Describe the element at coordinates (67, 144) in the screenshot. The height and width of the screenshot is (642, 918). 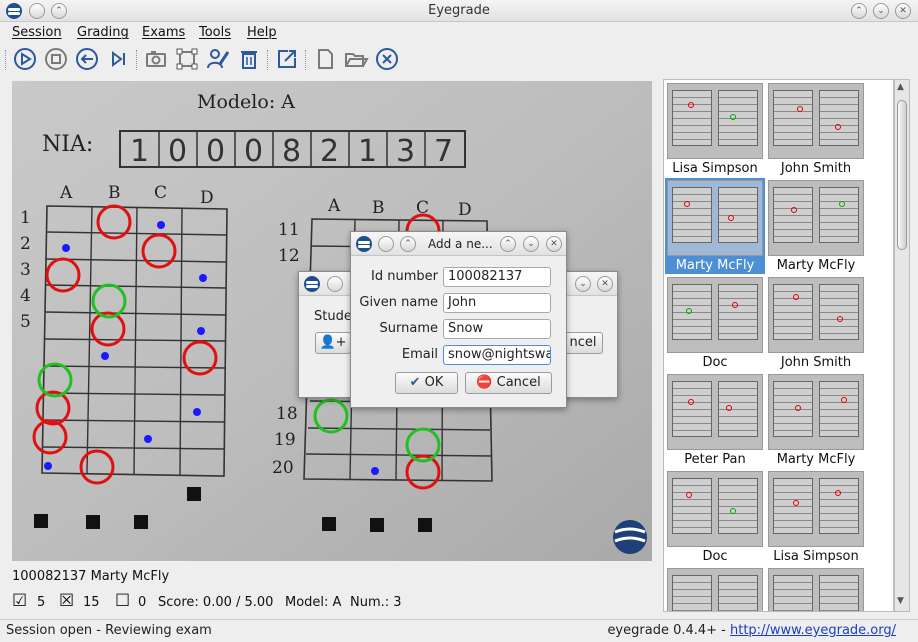
I see `nia-label: NIA:` at that location.